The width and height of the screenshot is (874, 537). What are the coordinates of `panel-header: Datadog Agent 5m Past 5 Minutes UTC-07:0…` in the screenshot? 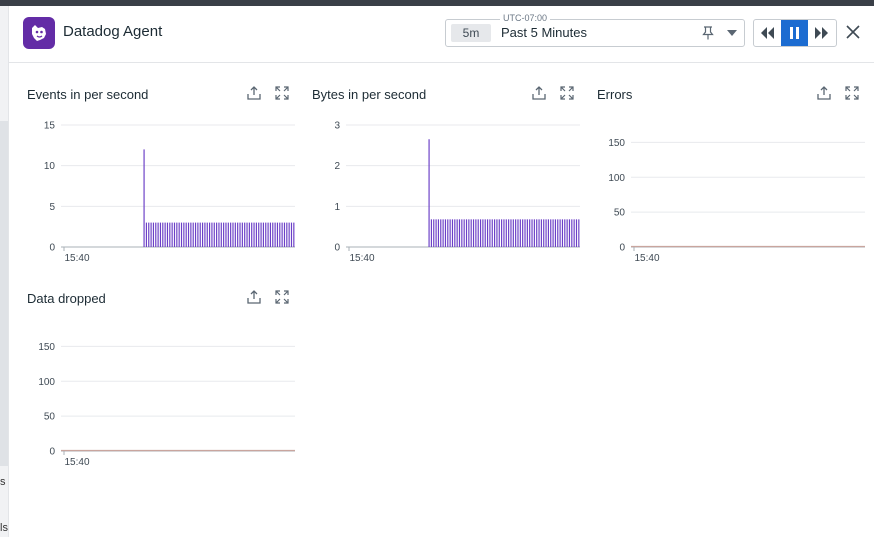 It's located at (441, 34).